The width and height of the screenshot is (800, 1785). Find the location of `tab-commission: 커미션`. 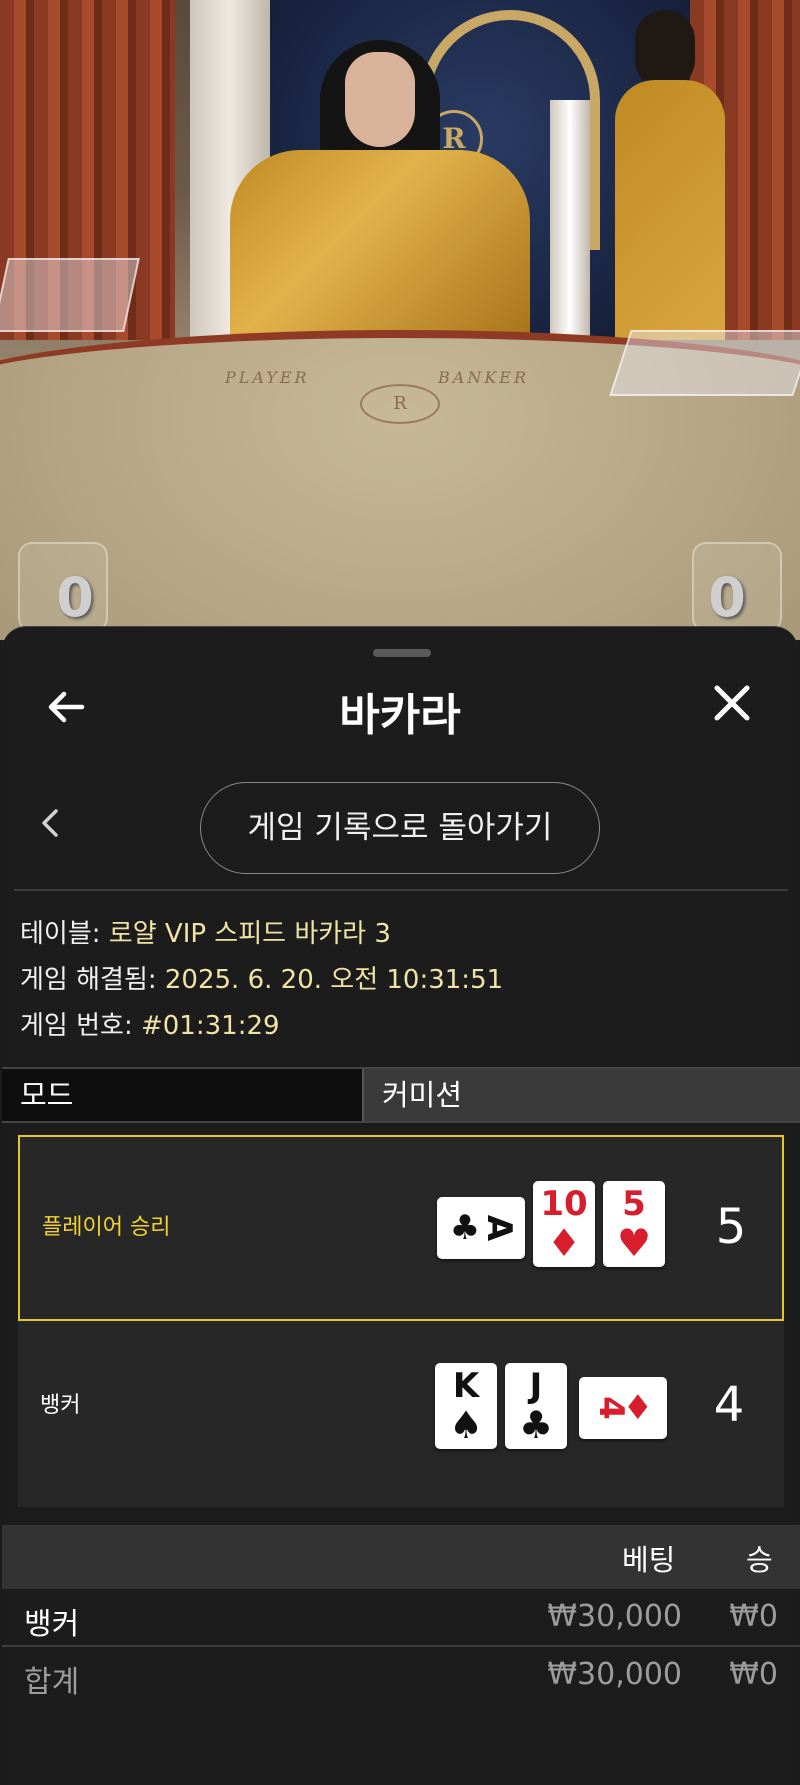

tab-commission: 커미션 is located at coordinates (581, 1095).